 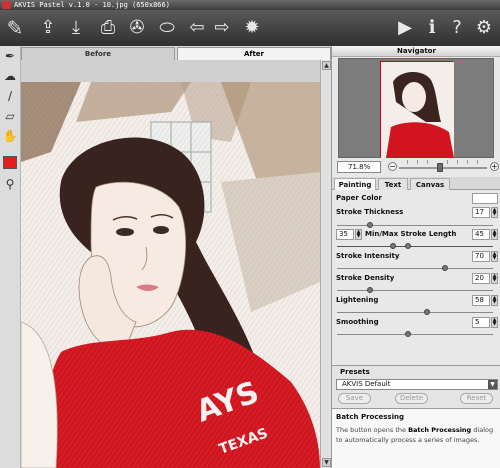 What do you see at coordinates (494, 256) in the screenshot?
I see `stroke-intensity-spinner: ▲ ▼` at bounding box center [494, 256].